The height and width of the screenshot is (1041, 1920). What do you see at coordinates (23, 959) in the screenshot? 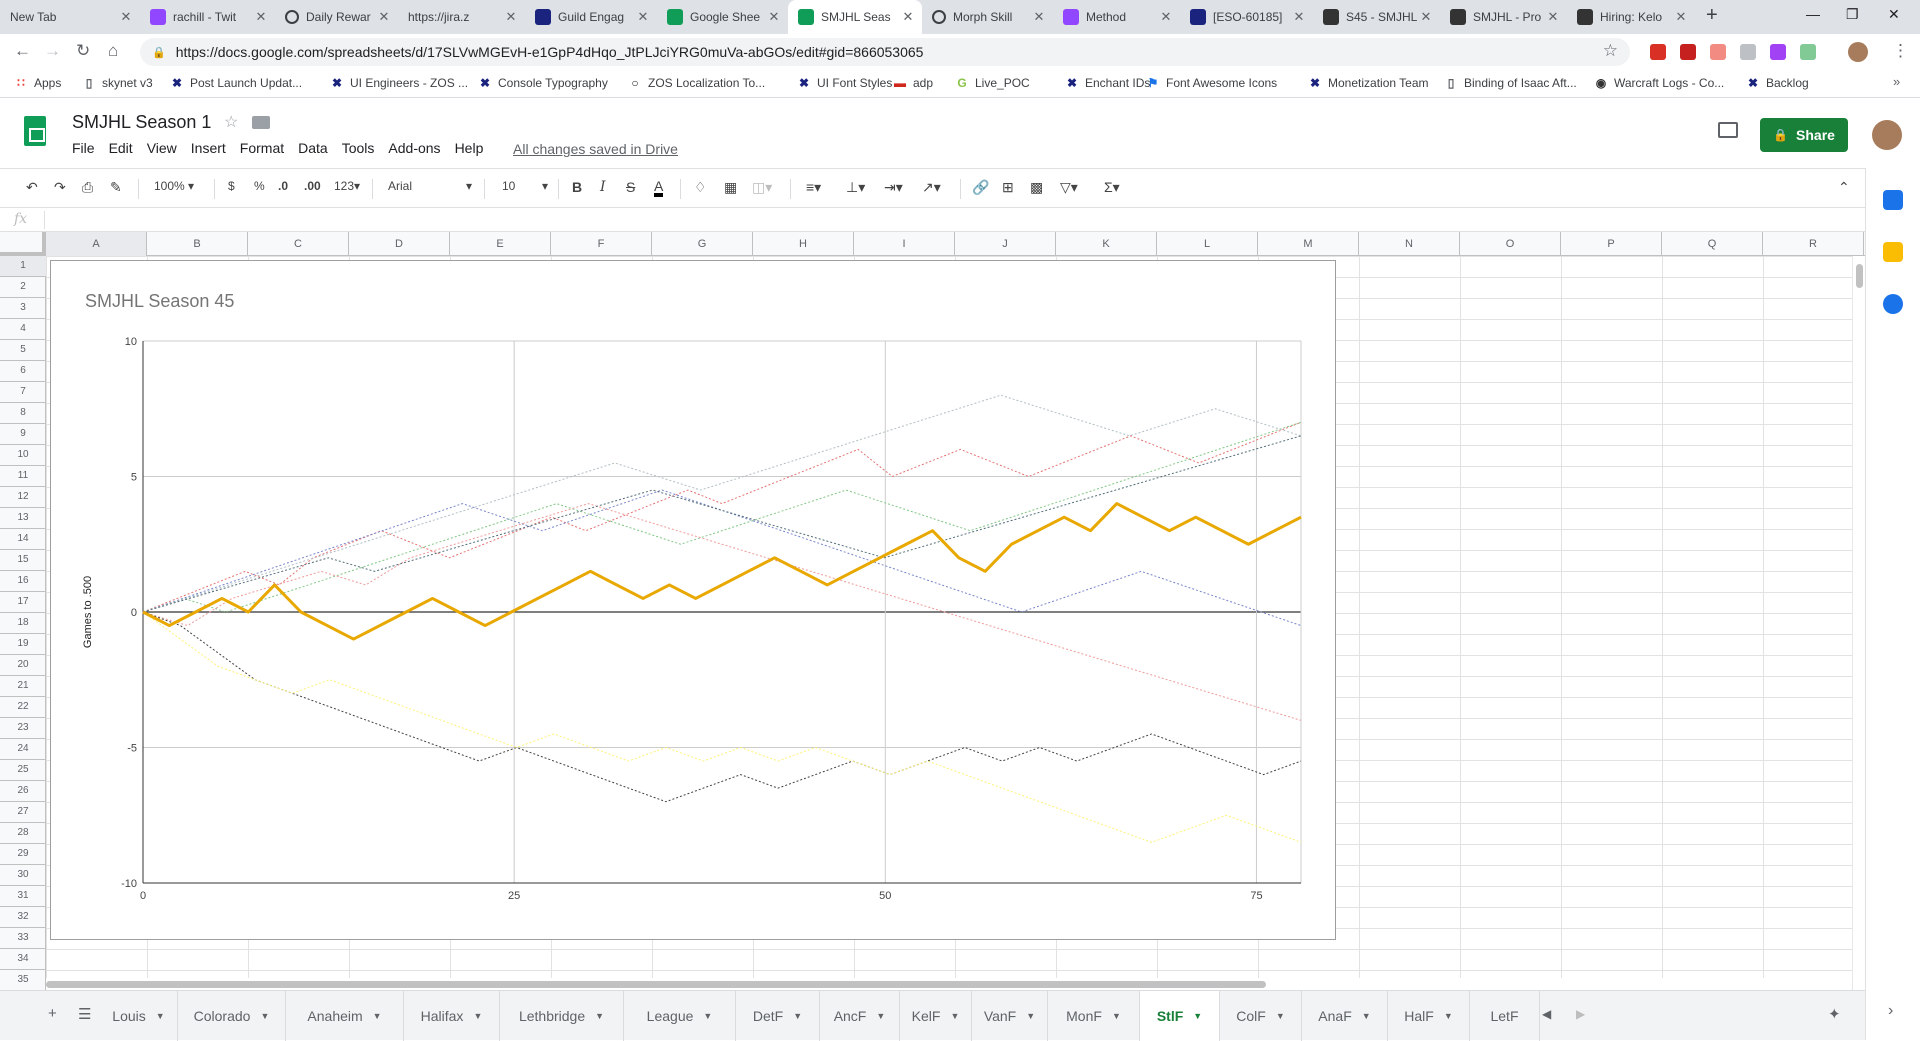
I see `row-header: 34` at bounding box center [23, 959].